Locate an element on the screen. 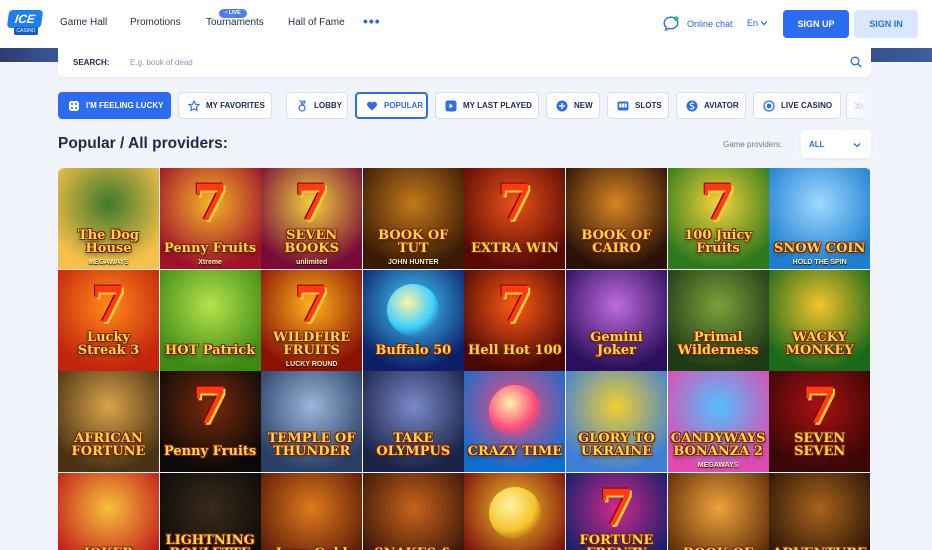 This screenshot has width=932, height=550. section-title: Popular / All providers: is located at coordinates (143, 143).